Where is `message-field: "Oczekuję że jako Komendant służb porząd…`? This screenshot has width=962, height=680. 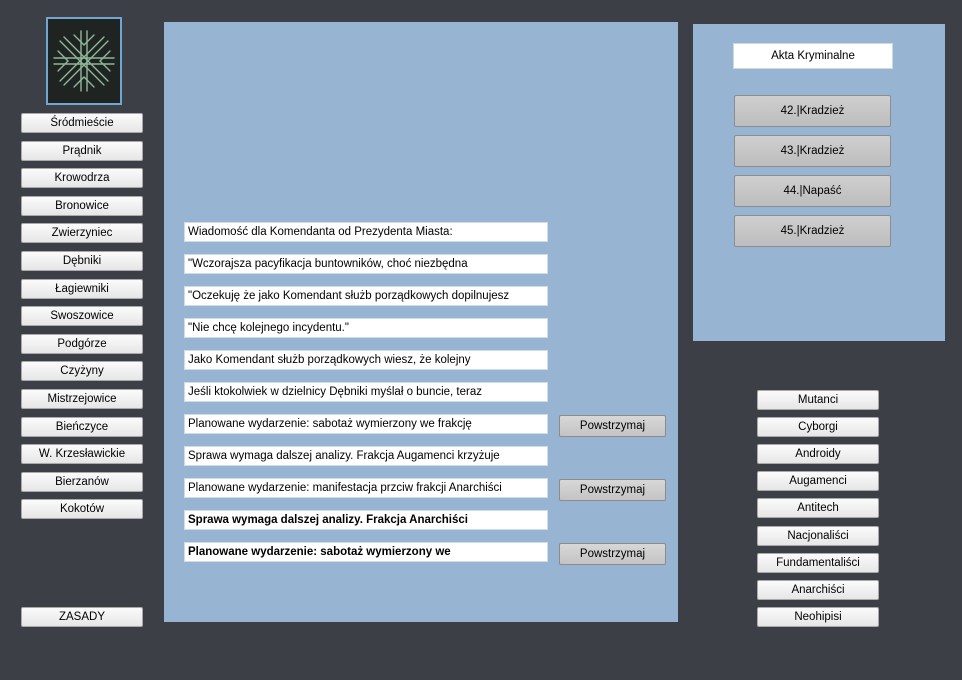 message-field: "Oczekuję że jako Komendant służb porząd… is located at coordinates (366, 296).